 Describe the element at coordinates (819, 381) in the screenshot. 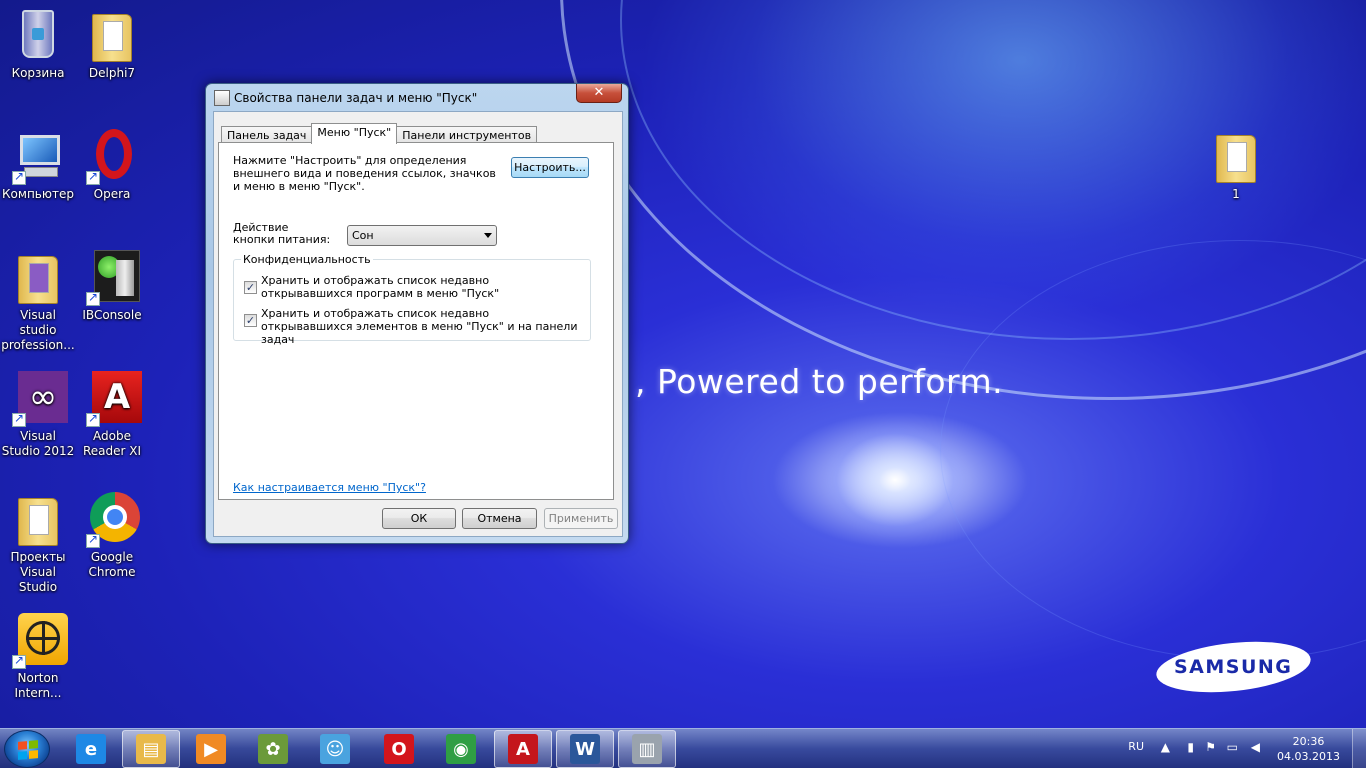

I see `wallpaper-slogan: , Powered to perform.` at that location.